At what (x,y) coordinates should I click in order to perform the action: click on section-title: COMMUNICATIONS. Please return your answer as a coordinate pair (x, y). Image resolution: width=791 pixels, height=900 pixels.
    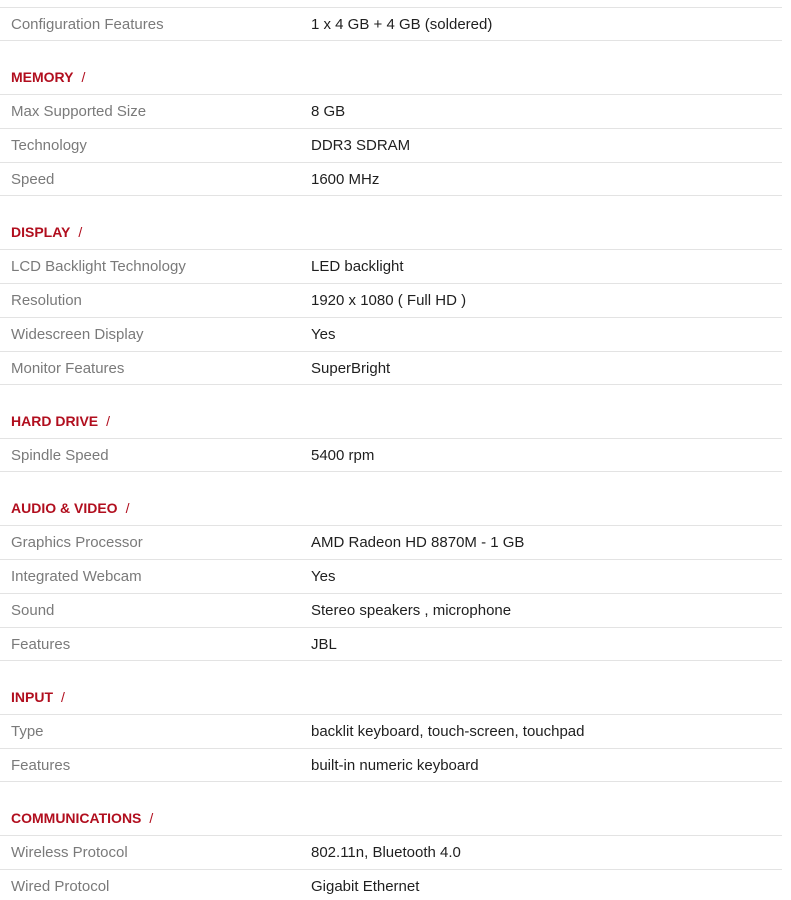
    Looking at the image, I should click on (76, 818).